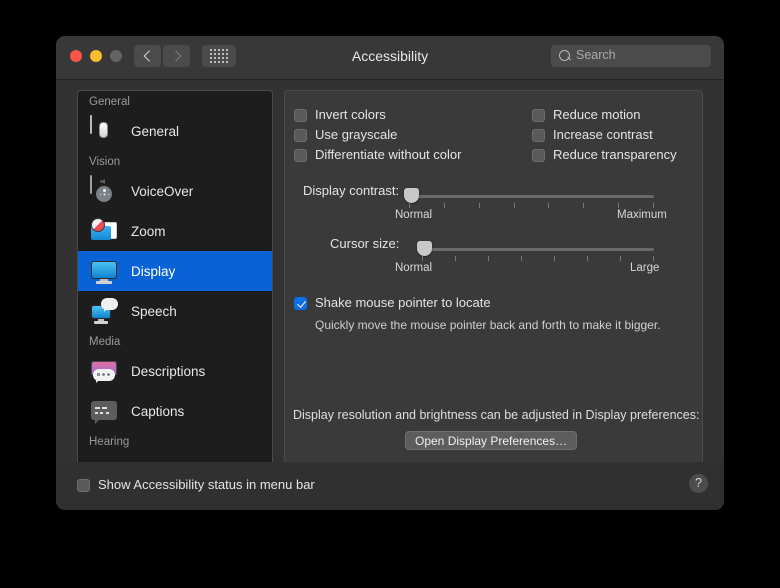 Image resolution: width=780 pixels, height=588 pixels. I want to click on cursor-size-slider-track, so click(538, 249).